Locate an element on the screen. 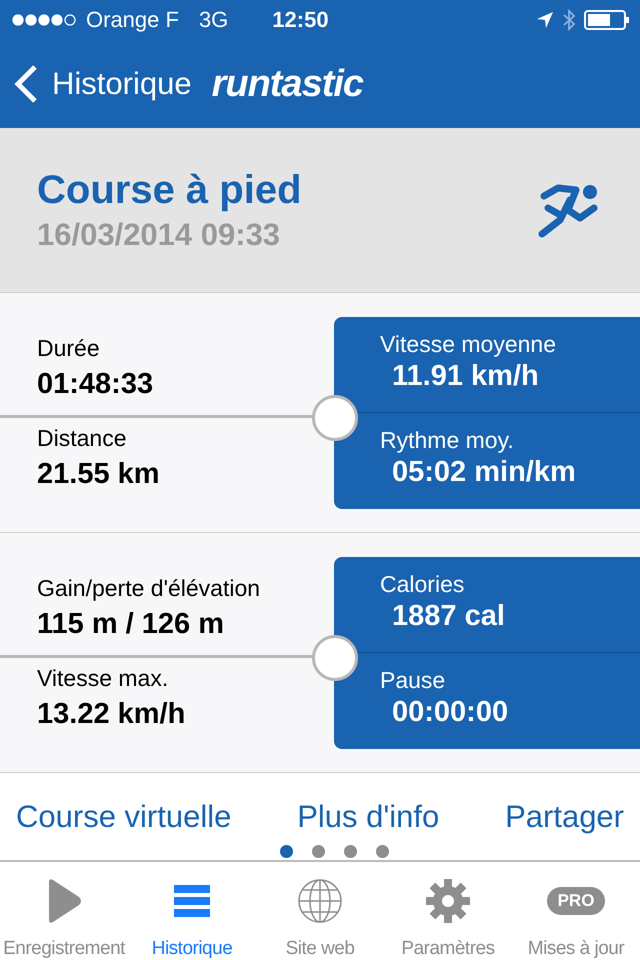  network-type: 3G is located at coordinates (213, 20).